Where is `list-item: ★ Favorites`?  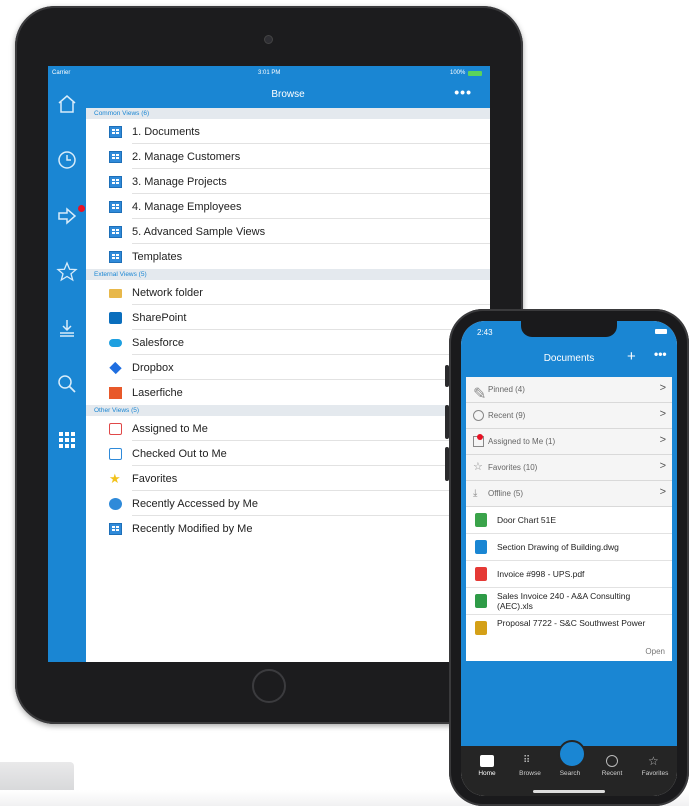
list-item: ★ Favorites is located at coordinates (288, 478).